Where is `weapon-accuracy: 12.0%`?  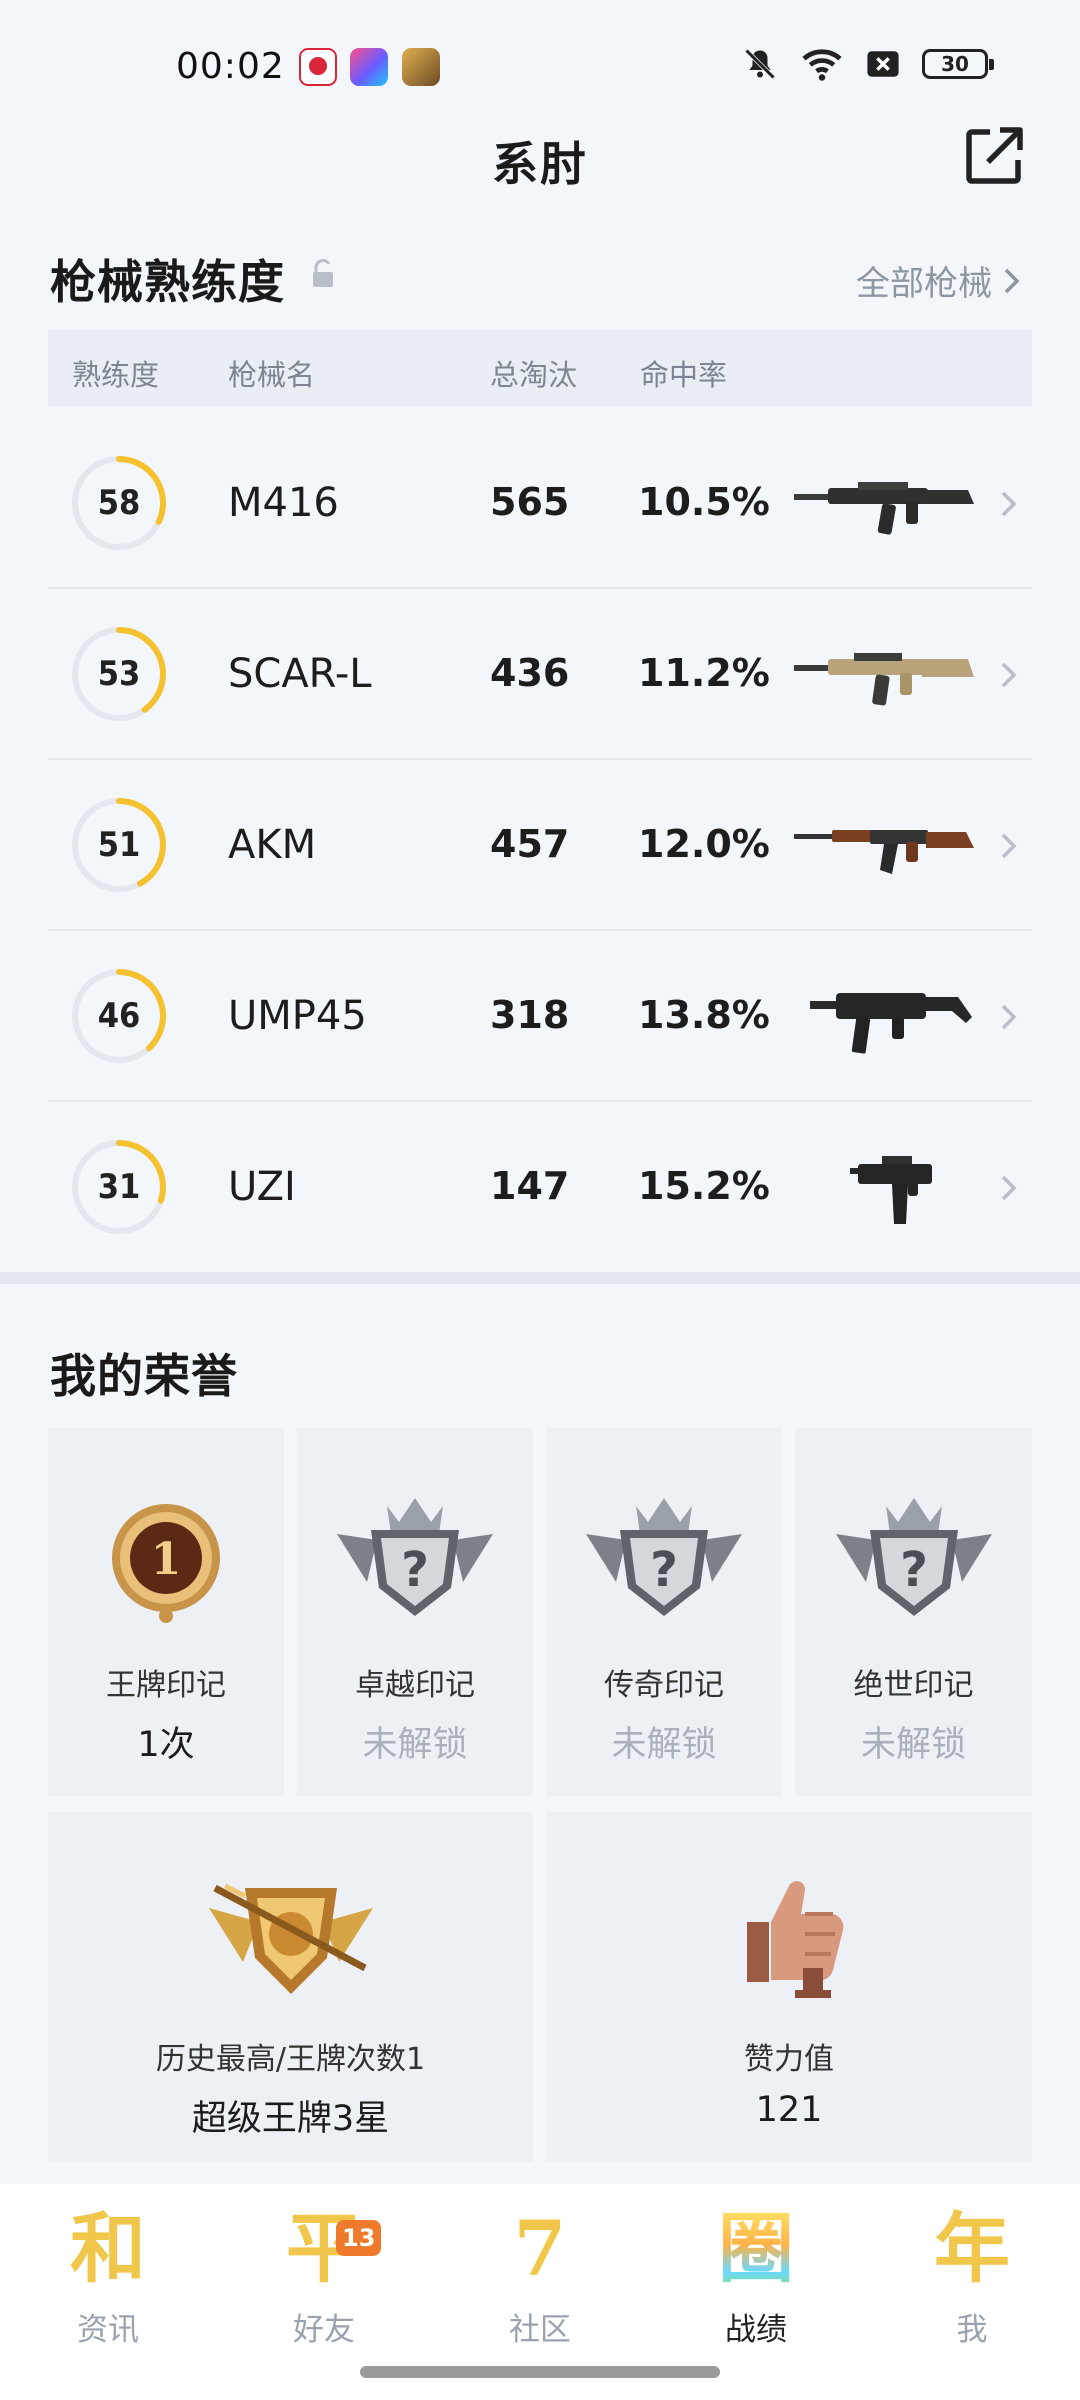
weapon-accuracy: 12.0% is located at coordinates (704, 844).